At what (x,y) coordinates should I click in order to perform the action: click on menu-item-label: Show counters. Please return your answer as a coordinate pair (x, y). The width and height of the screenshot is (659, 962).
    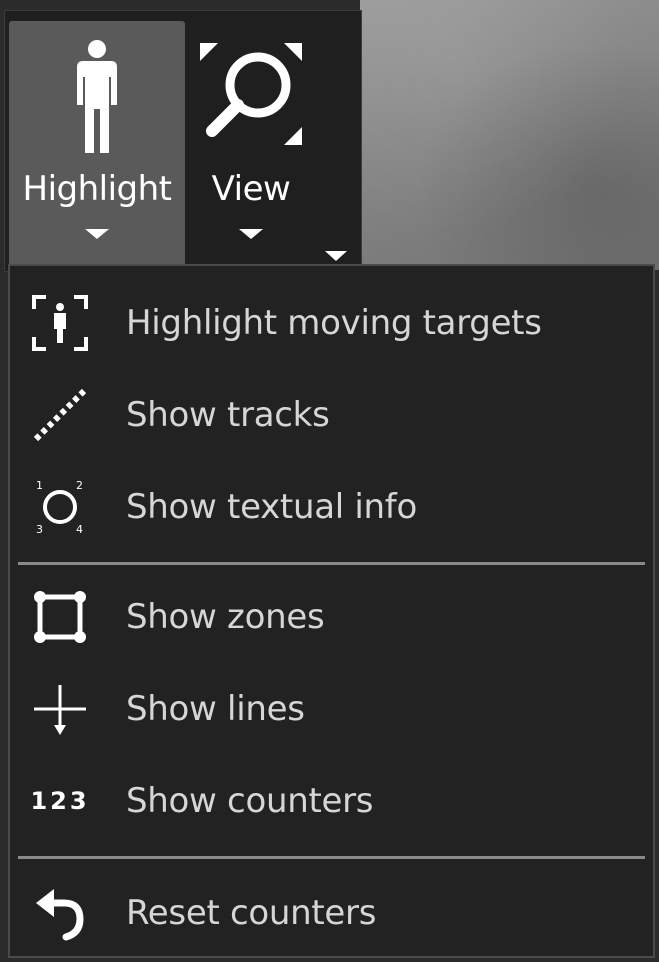
    Looking at the image, I should click on (250, 801).